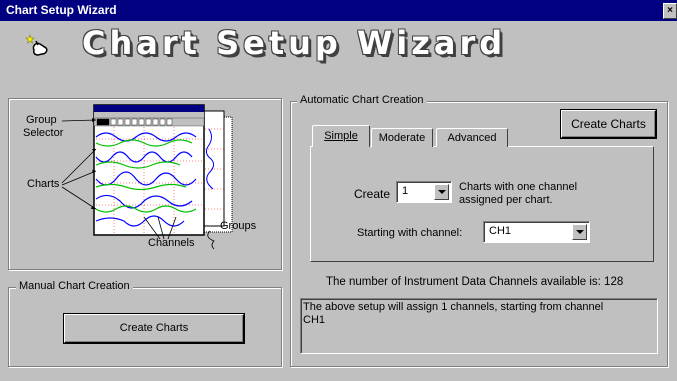 Image resolution: width=677 pixels, height=381 pixels. What do you see at coordinates (518, 187) in the screenshot?
I see `charts-desc-line1: Charts with one channel` at bounding box center [518, 187].